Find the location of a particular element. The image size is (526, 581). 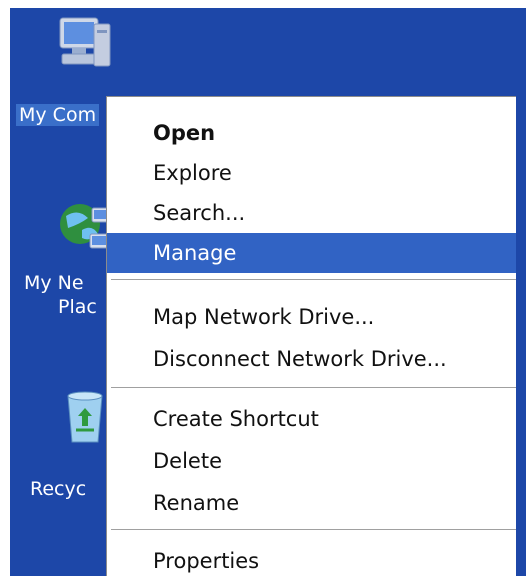

menu-item-create-shortcut: Create Shortcut is located at coordinates (316, 419).